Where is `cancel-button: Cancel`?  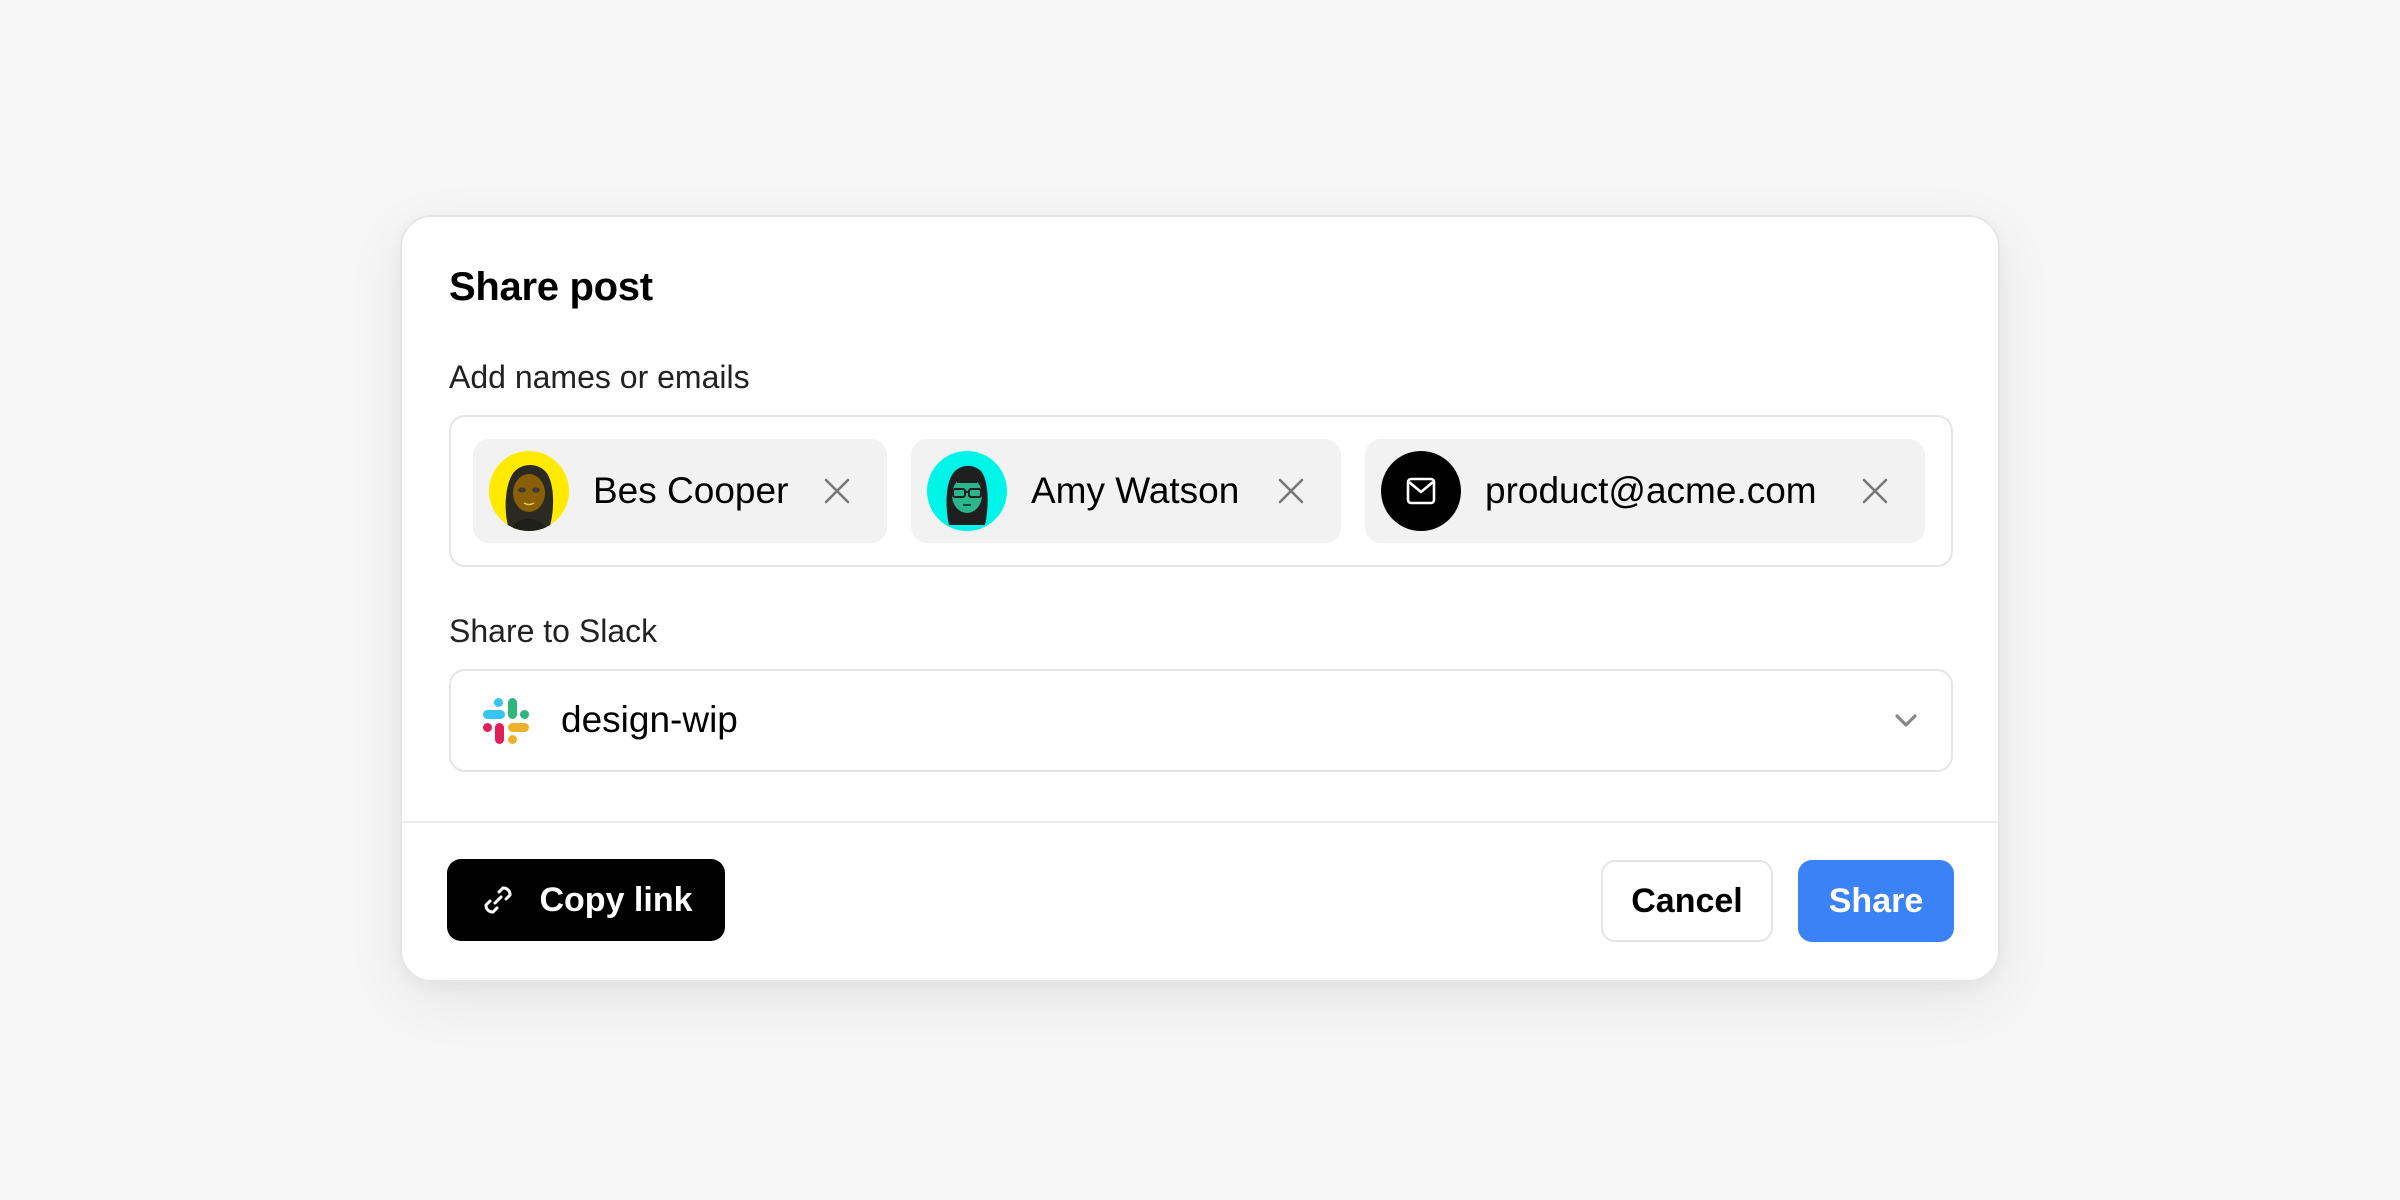
cancel-button: Cancel is located at coordinates (1687, 901).